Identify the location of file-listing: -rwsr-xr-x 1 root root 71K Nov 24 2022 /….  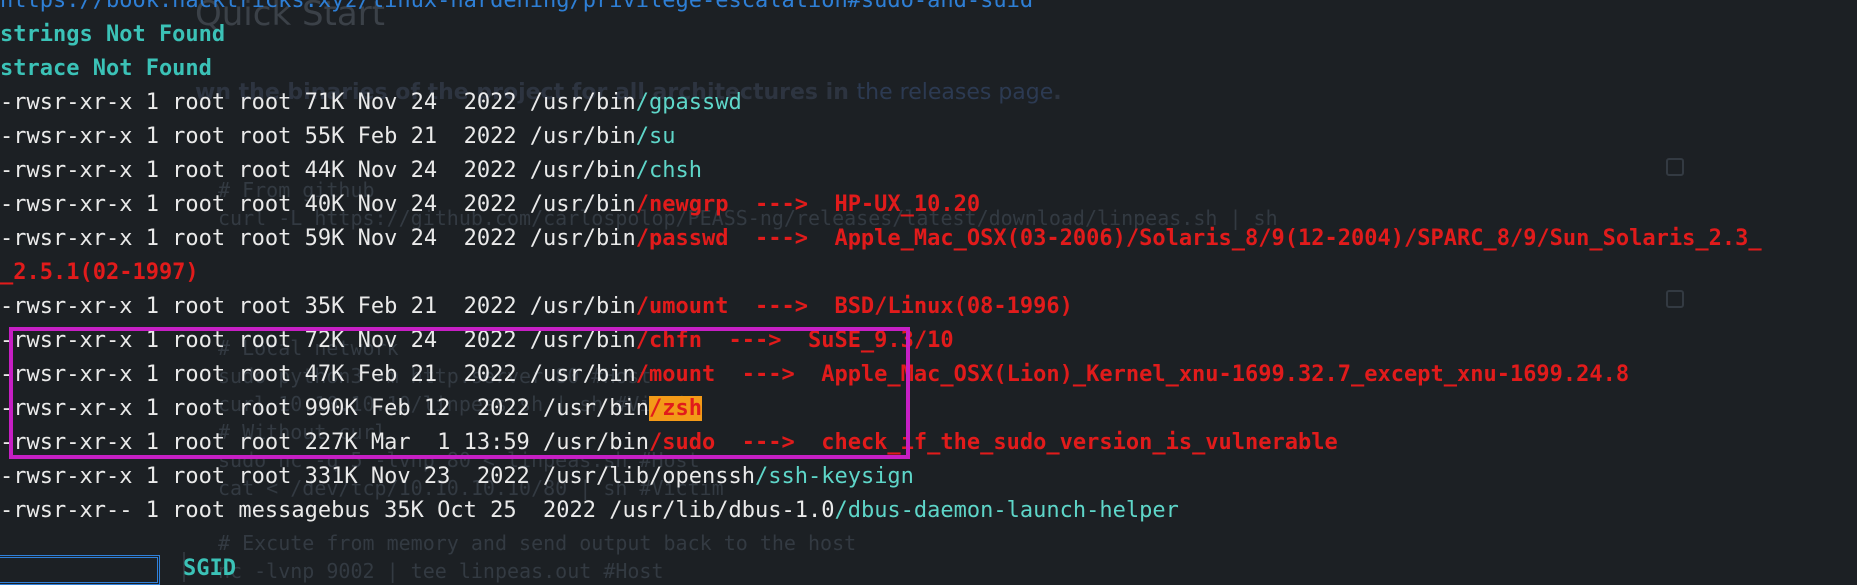
(318, 102).